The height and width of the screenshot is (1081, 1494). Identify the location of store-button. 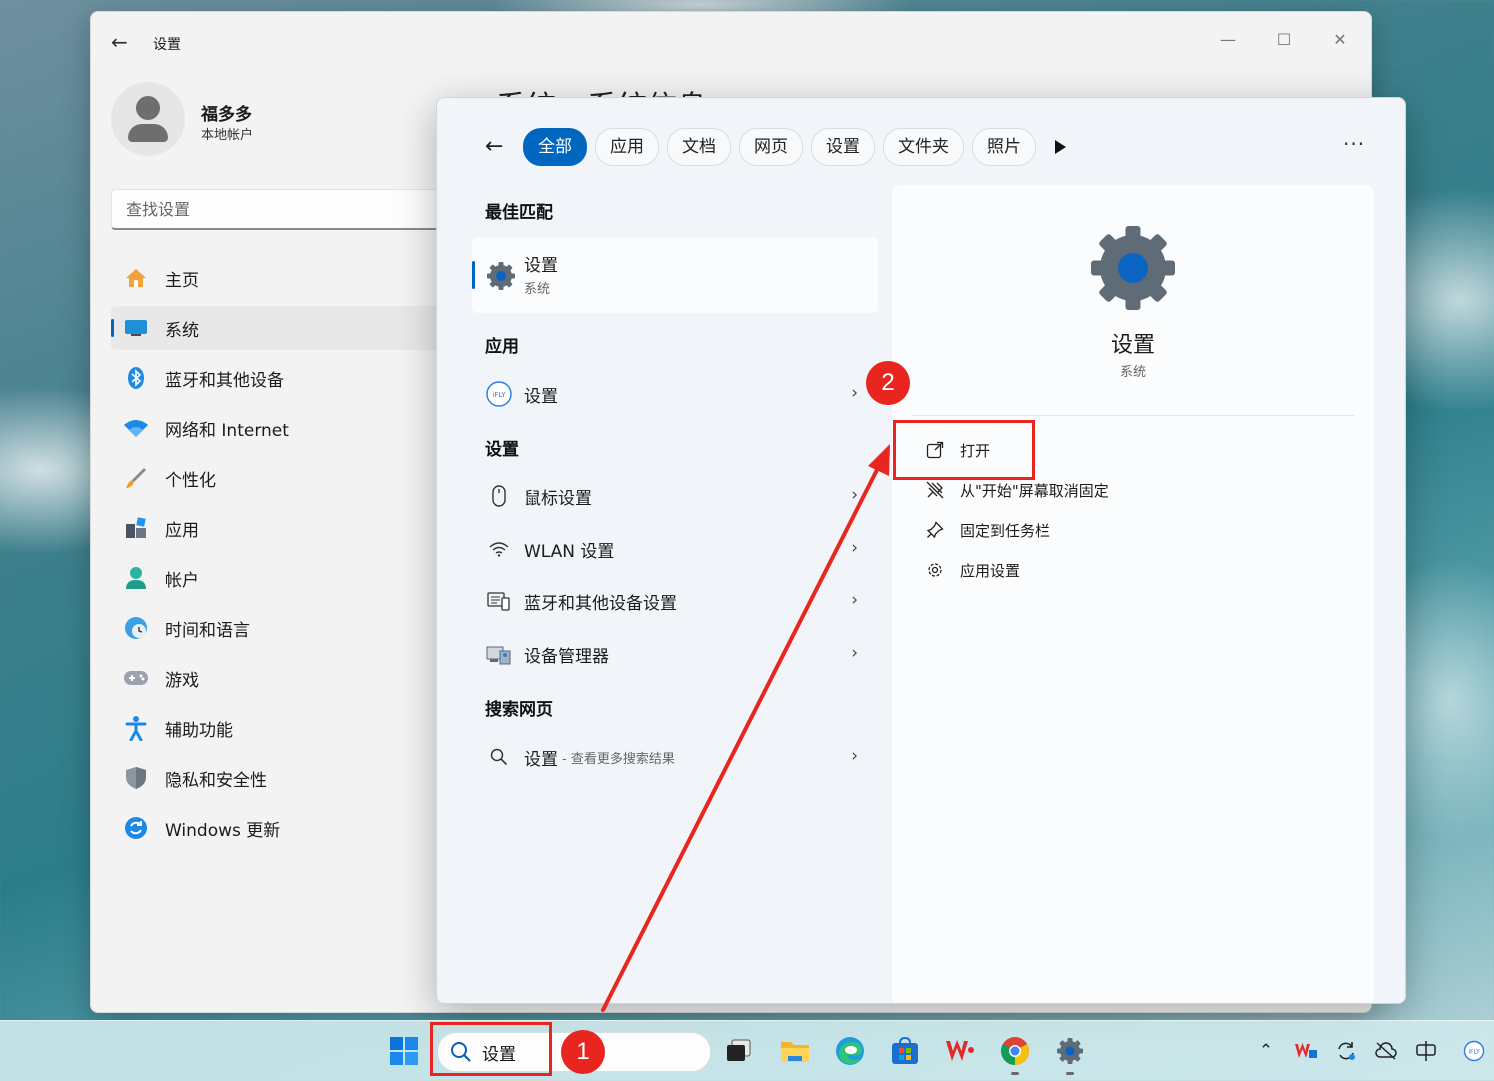
(905, 1051).